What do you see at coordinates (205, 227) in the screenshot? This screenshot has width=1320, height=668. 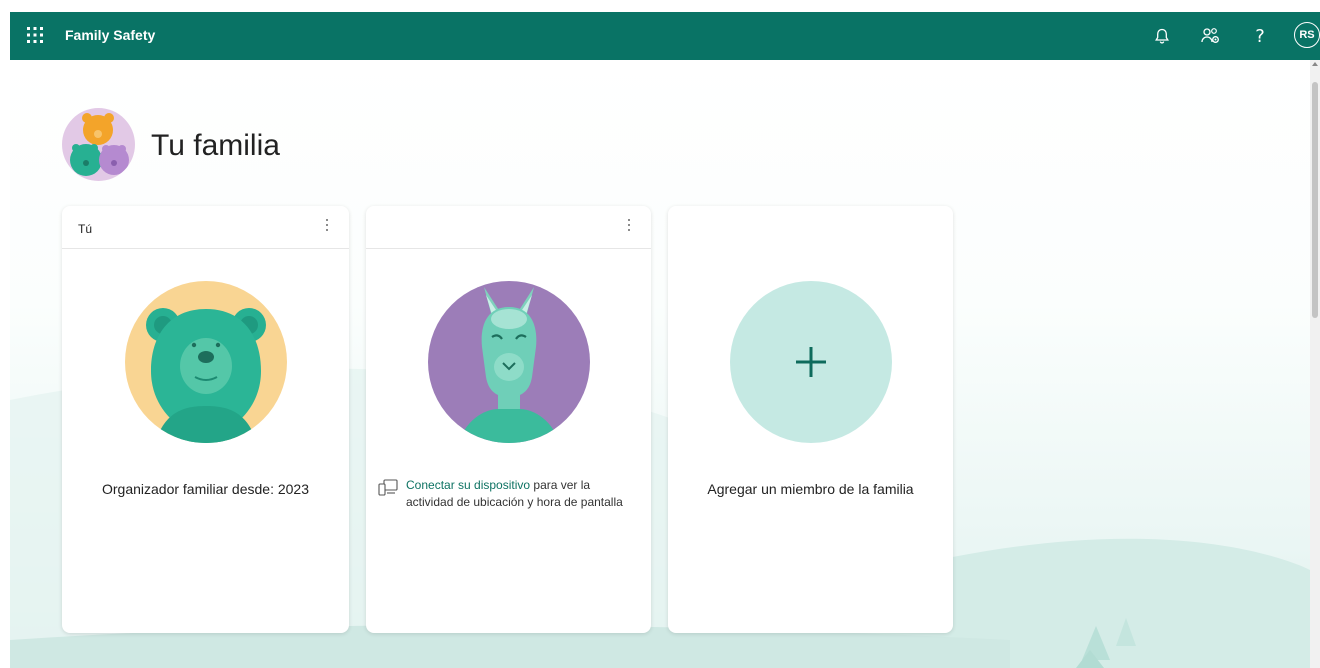 I see `card-header: Tú` at bounding box center [205, 227].